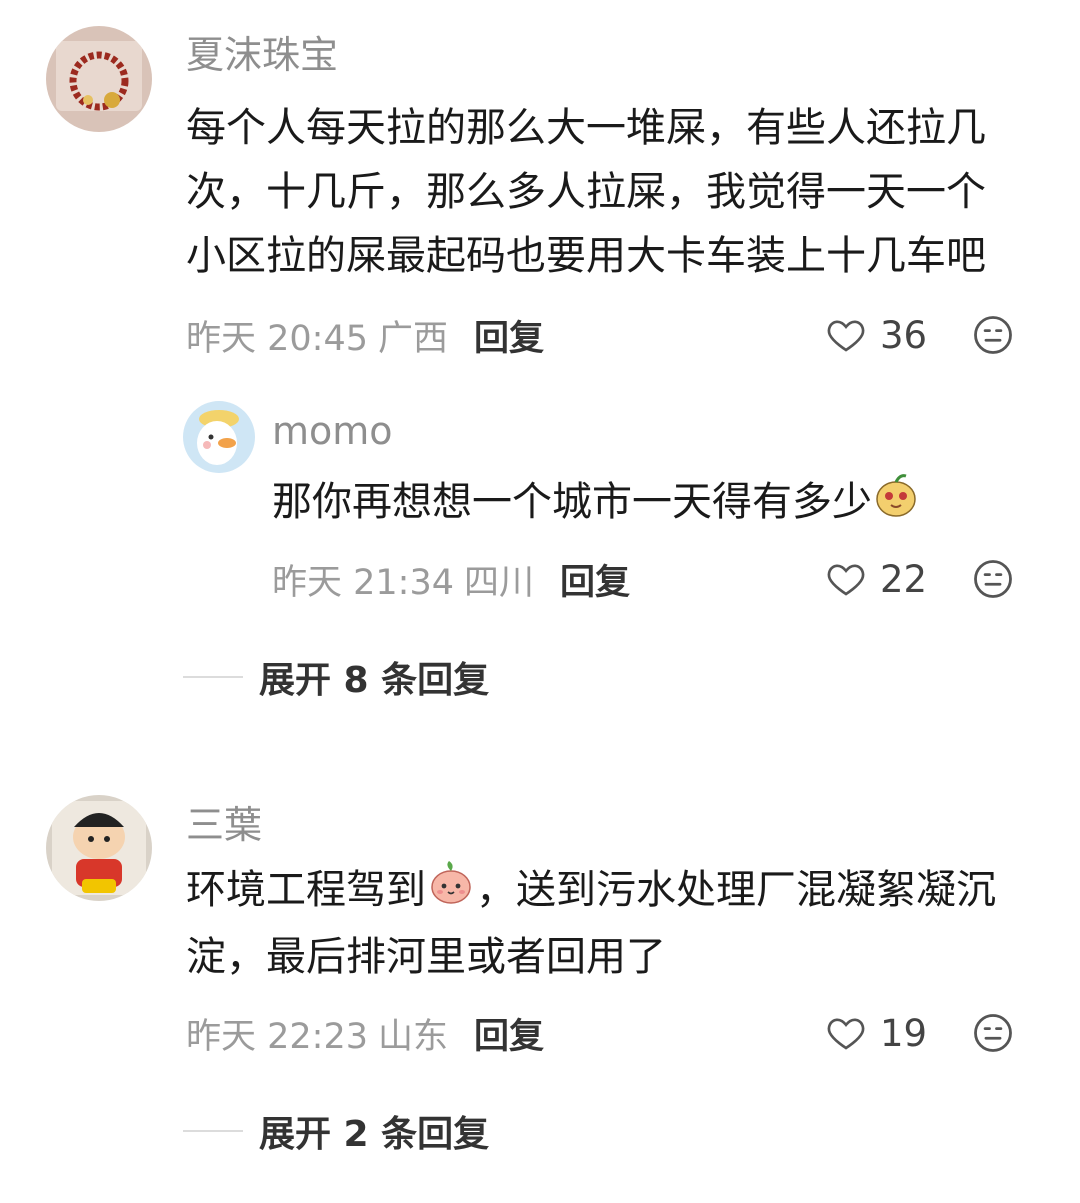  I want to click on comment-text-line: 每个人每天拉的那么大一堆屎，有些人还拉几, so click(586, 128).